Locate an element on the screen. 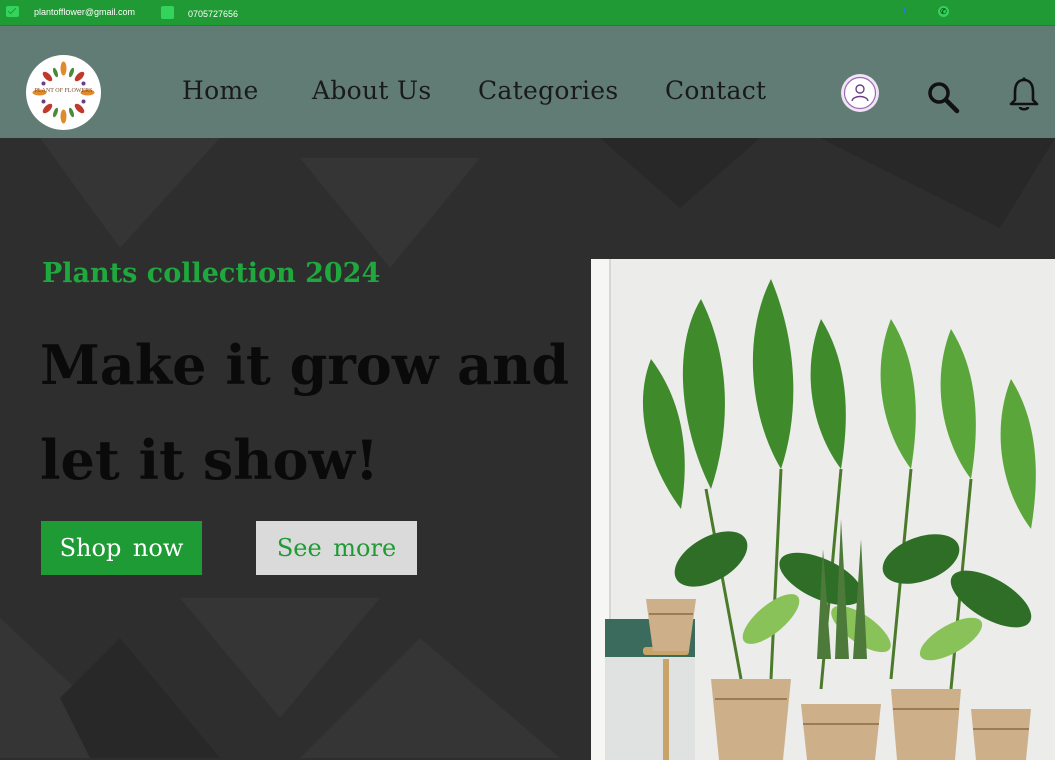 Image resolution: width=1055 pixels, height=760 pixels. phone-icon is located at coordinates (167, 12).